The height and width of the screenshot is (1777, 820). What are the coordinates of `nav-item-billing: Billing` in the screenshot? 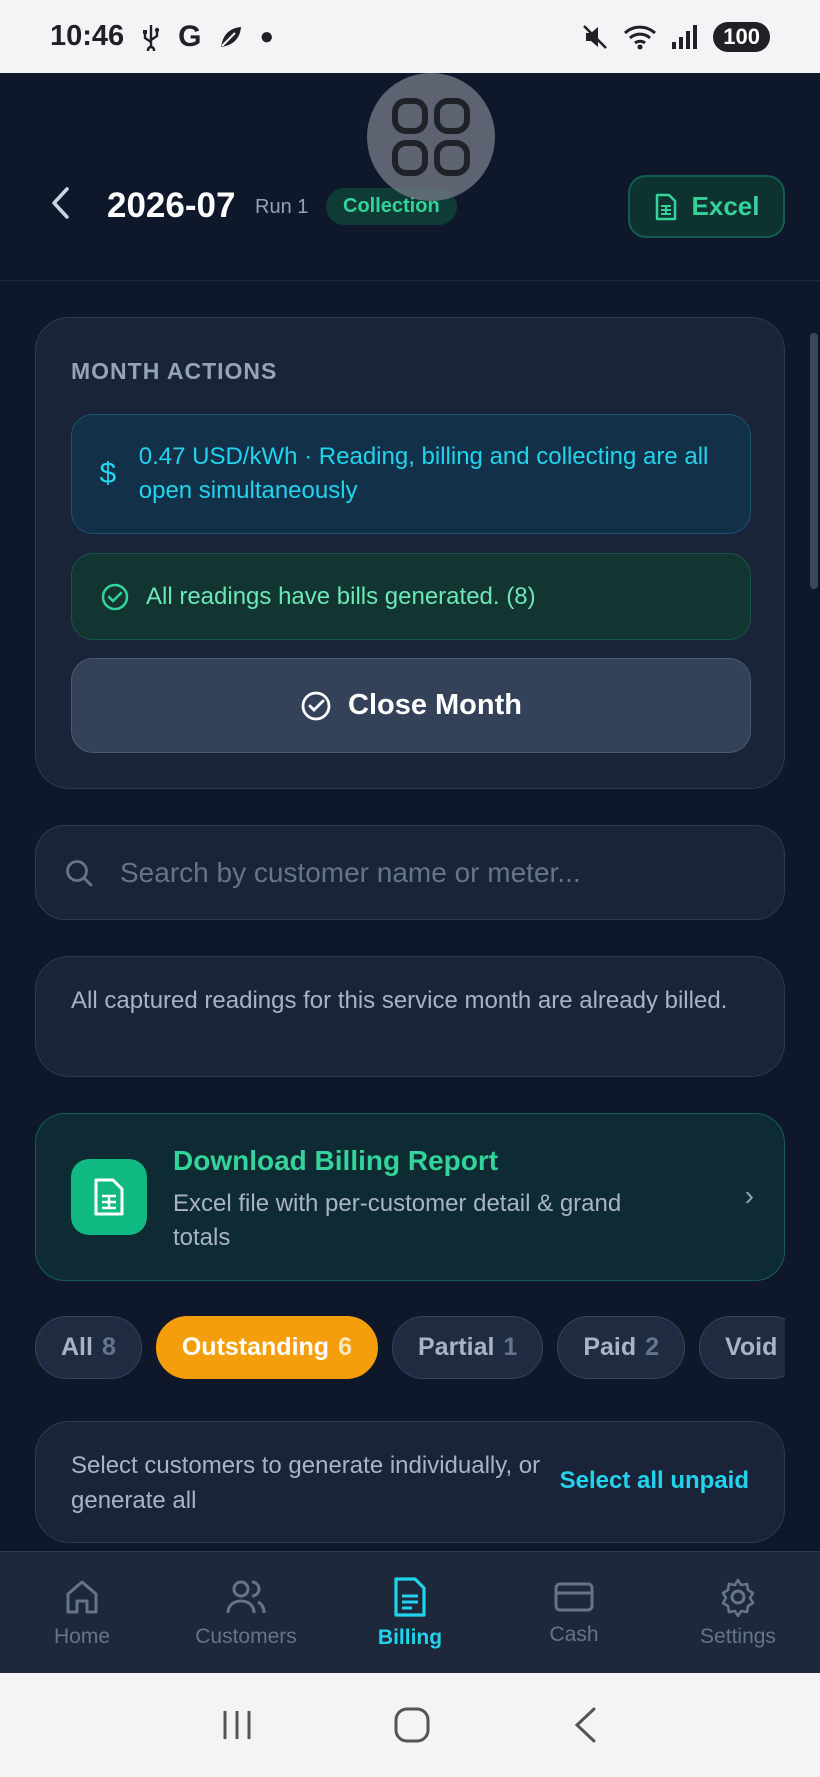 It's located at (410, 1612).